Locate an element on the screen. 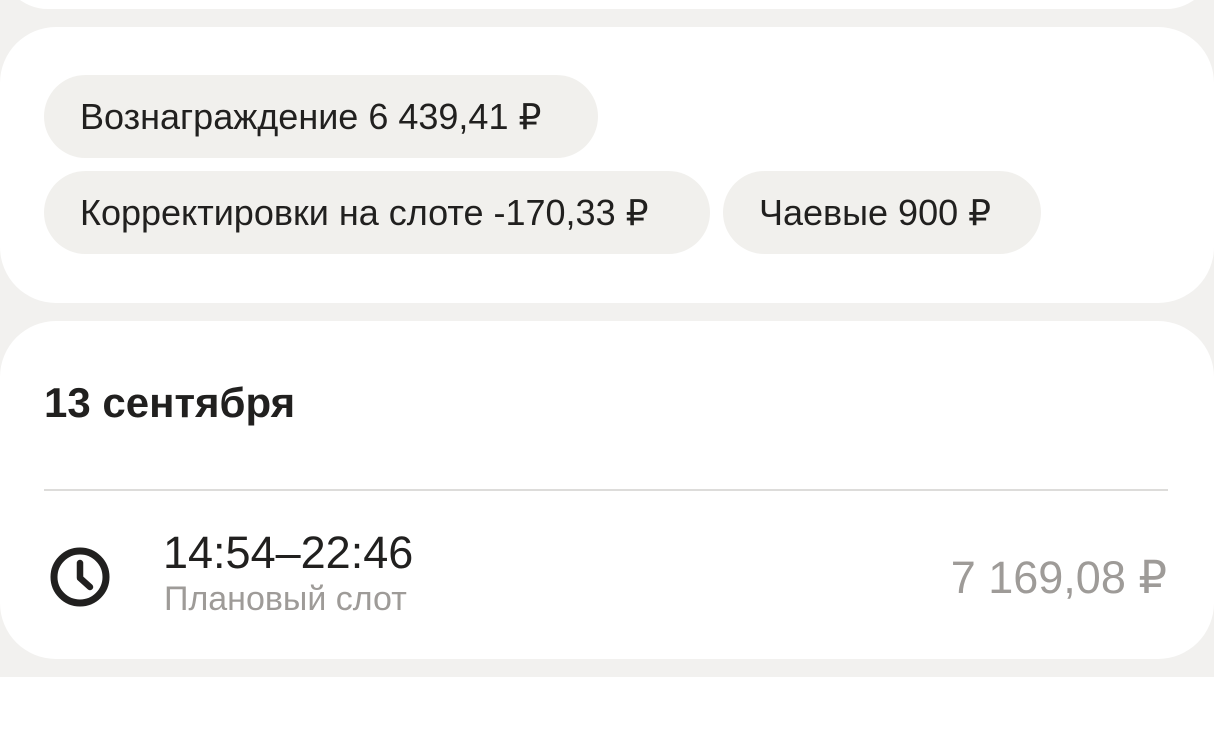  day-title: 13 сентября is located at coordinates (170, 402).